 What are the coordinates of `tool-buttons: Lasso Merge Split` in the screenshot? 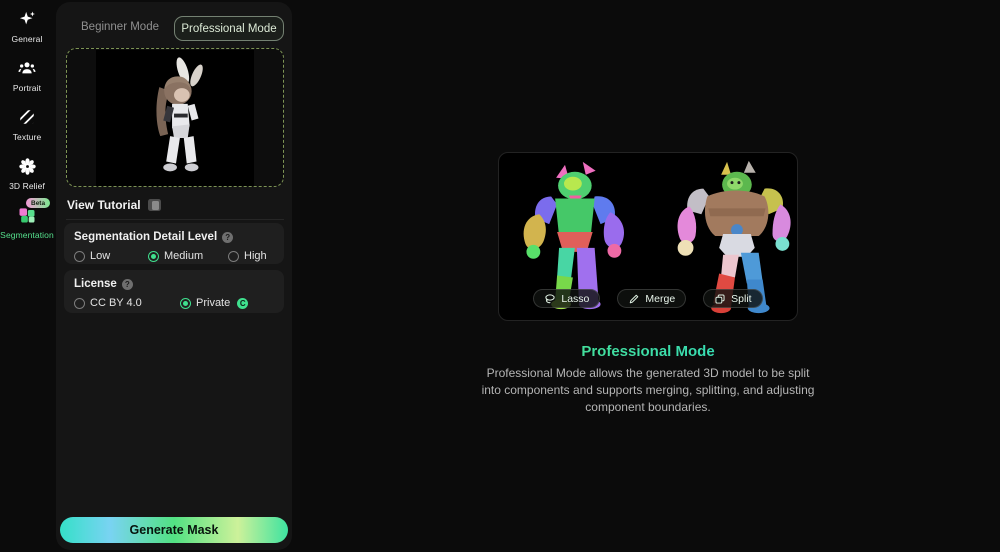 It's located at (648, 298).